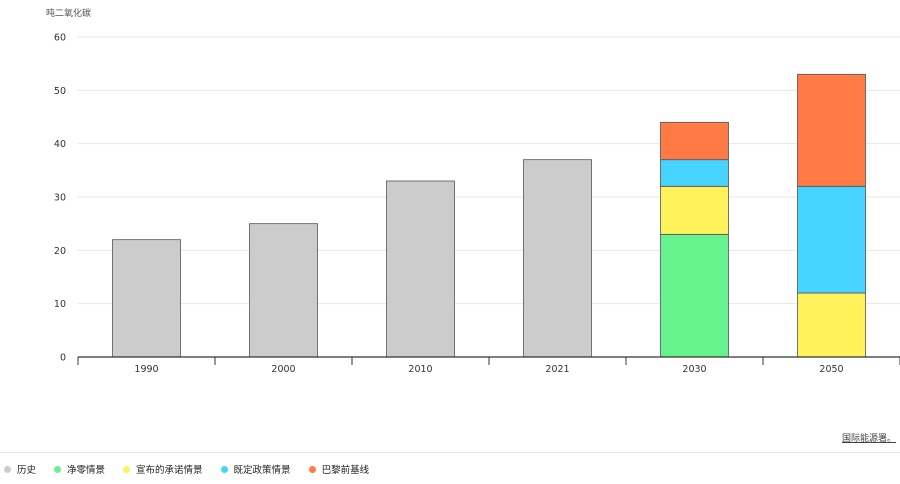 The width and height of the screenshot is (900, 484). I want to click on y-tick-label: 30, so click(60, 198).